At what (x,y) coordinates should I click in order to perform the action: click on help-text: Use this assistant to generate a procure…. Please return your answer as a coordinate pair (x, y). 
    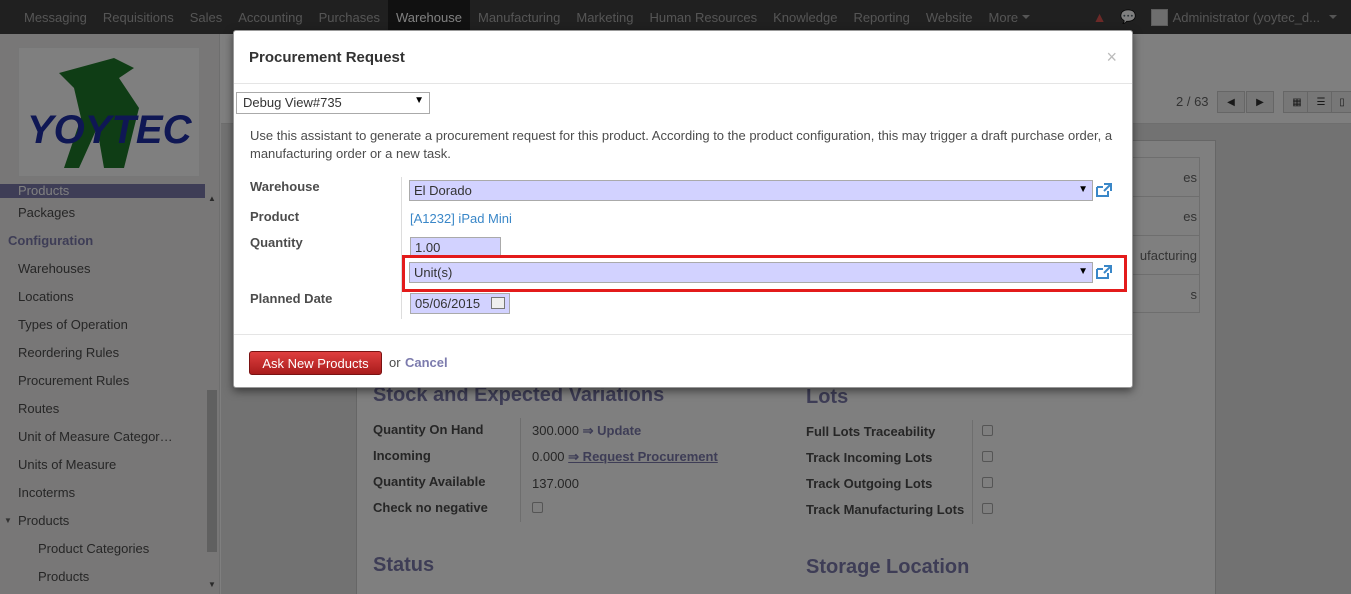
    Looking at the image, I should click on (681, 144).